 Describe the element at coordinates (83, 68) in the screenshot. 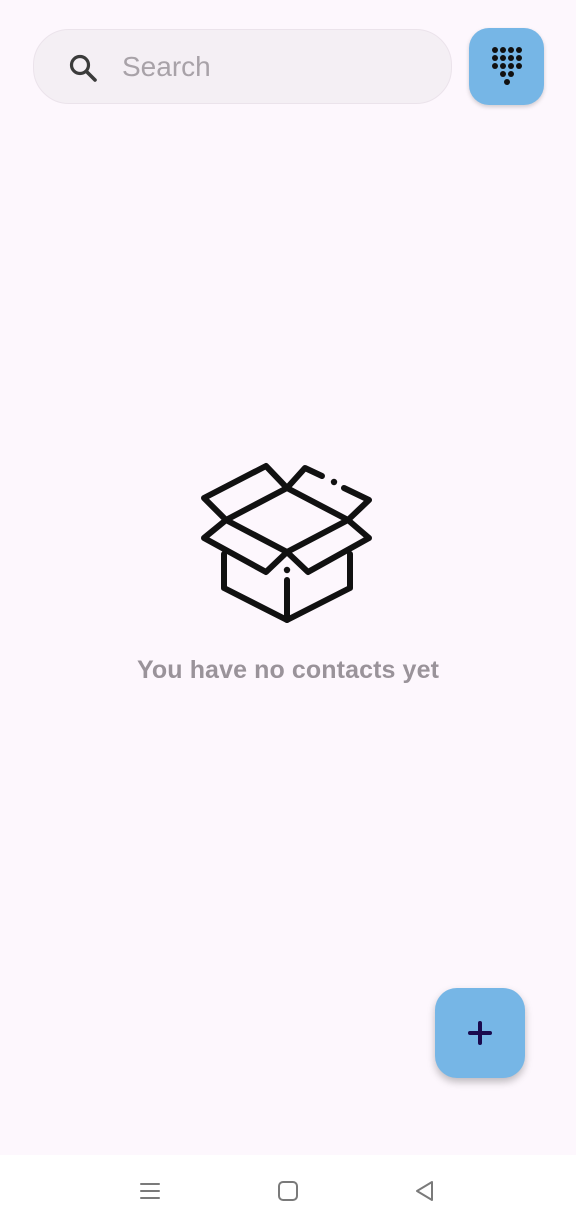

I see `search-icon` at that location.